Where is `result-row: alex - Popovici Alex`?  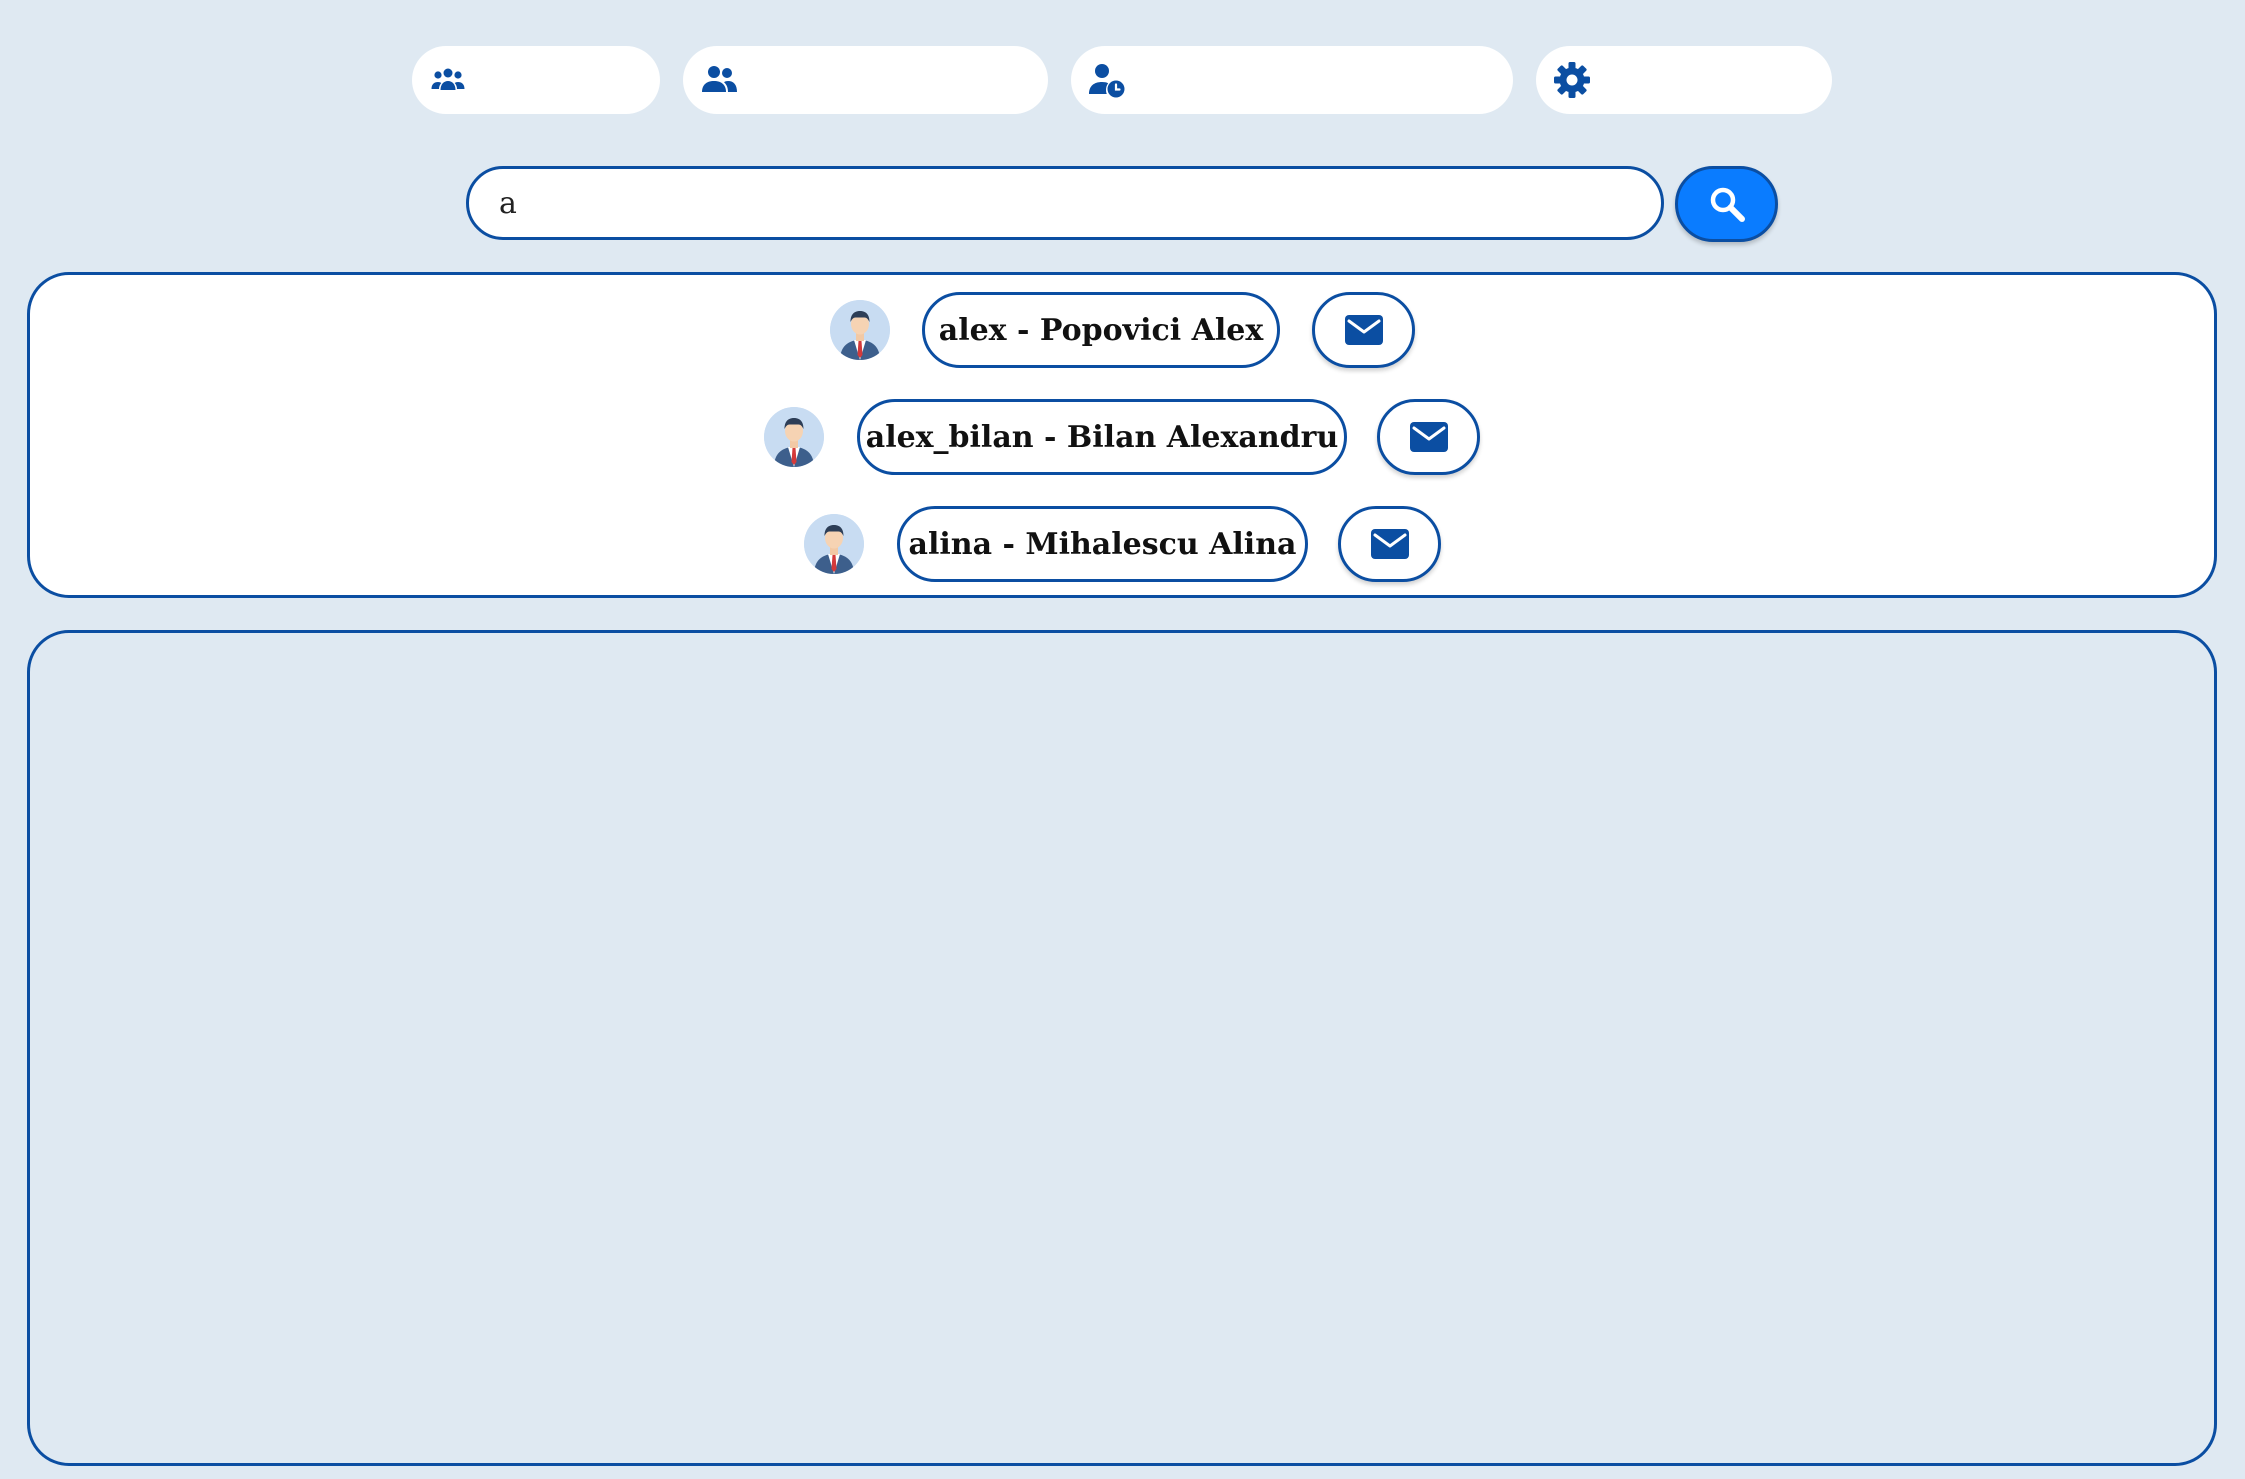 result-row: alex - Popovici Alex is located at coordinates (1122, 330).